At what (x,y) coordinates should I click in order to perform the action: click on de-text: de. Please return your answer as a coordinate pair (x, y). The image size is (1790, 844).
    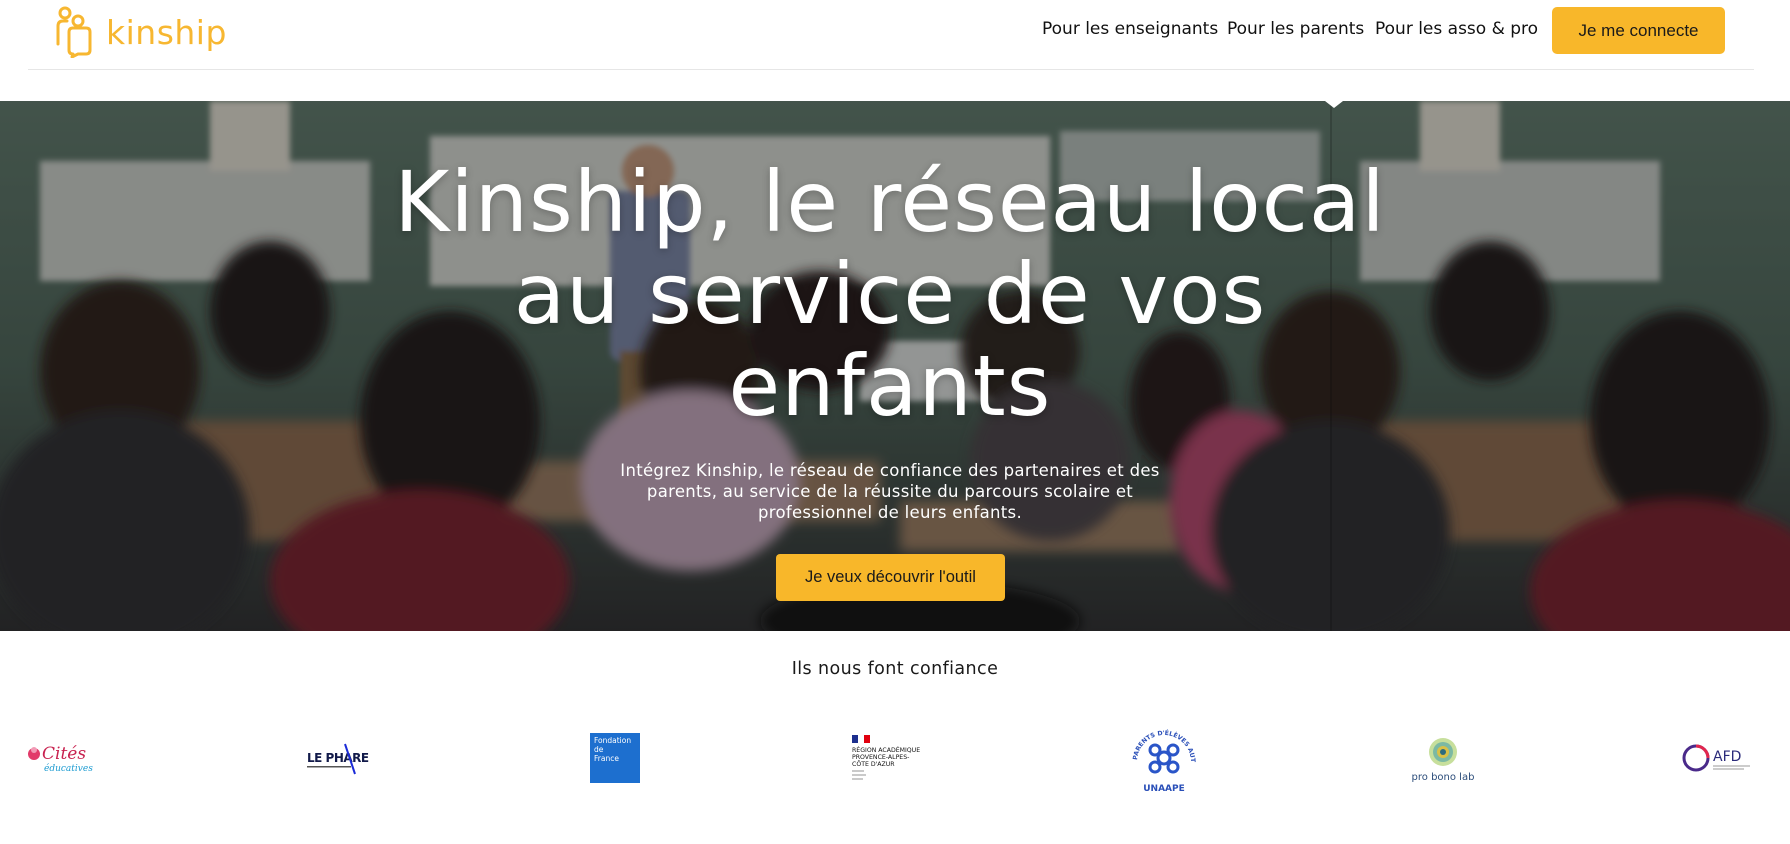
    Looking at the image, I should click on (599, 749).